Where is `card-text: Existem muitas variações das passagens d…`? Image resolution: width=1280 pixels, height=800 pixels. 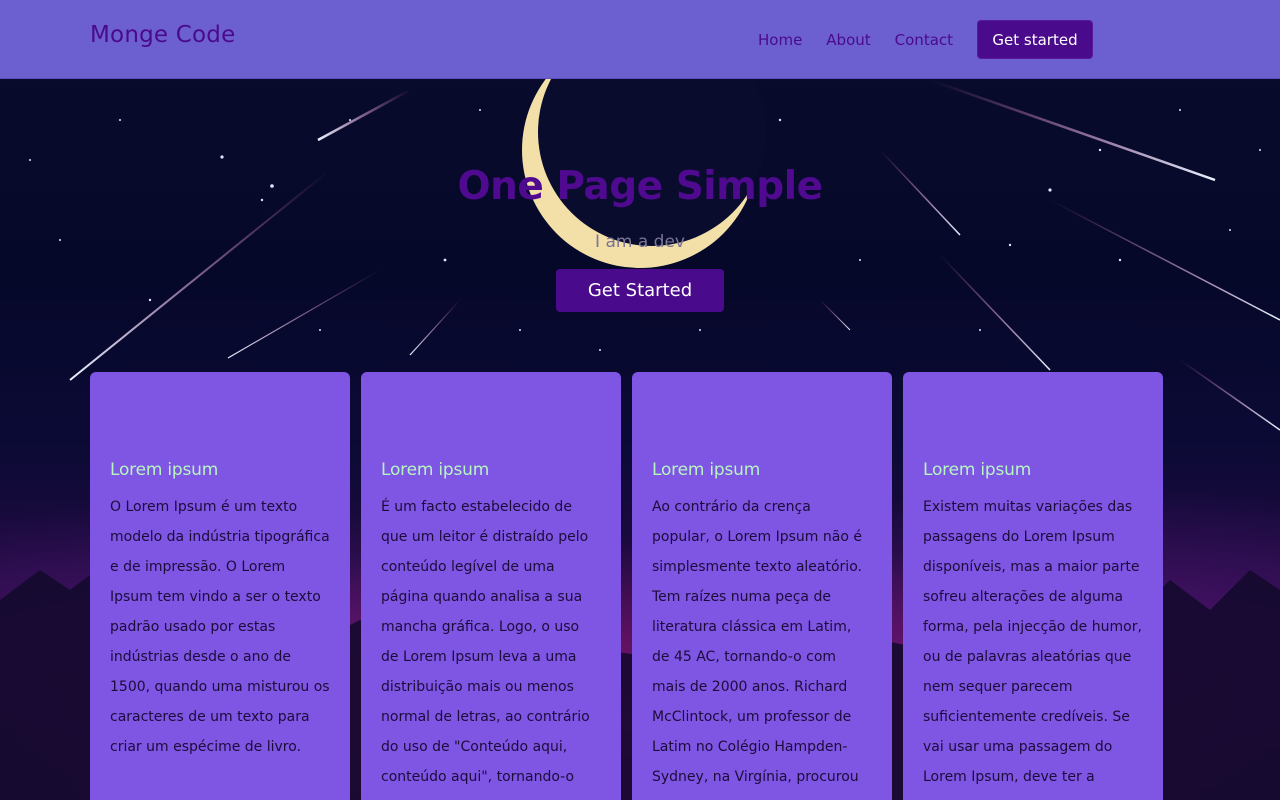
card-text: Existem muitas variações das passagens d… is located at coordinates (1032, 642).